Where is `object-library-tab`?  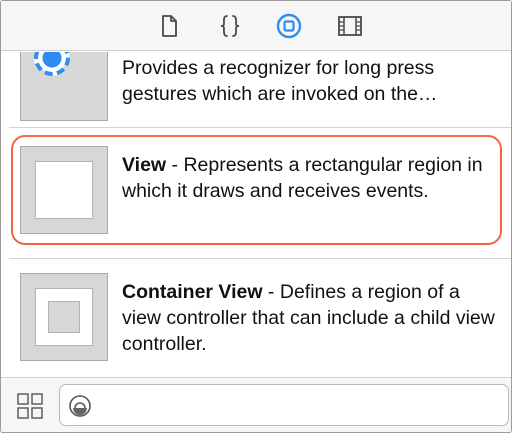 object-library-tab is located at coordinates (289, 26).